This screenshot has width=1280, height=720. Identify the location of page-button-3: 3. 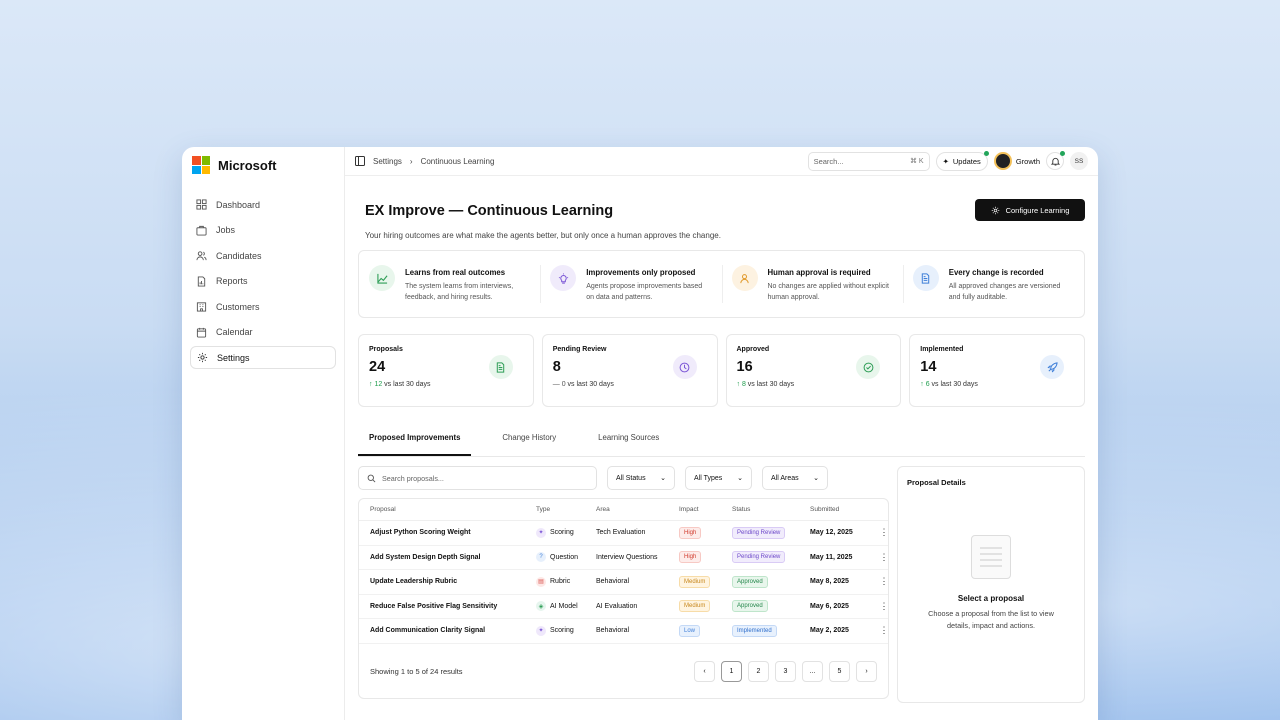
(785, 671).